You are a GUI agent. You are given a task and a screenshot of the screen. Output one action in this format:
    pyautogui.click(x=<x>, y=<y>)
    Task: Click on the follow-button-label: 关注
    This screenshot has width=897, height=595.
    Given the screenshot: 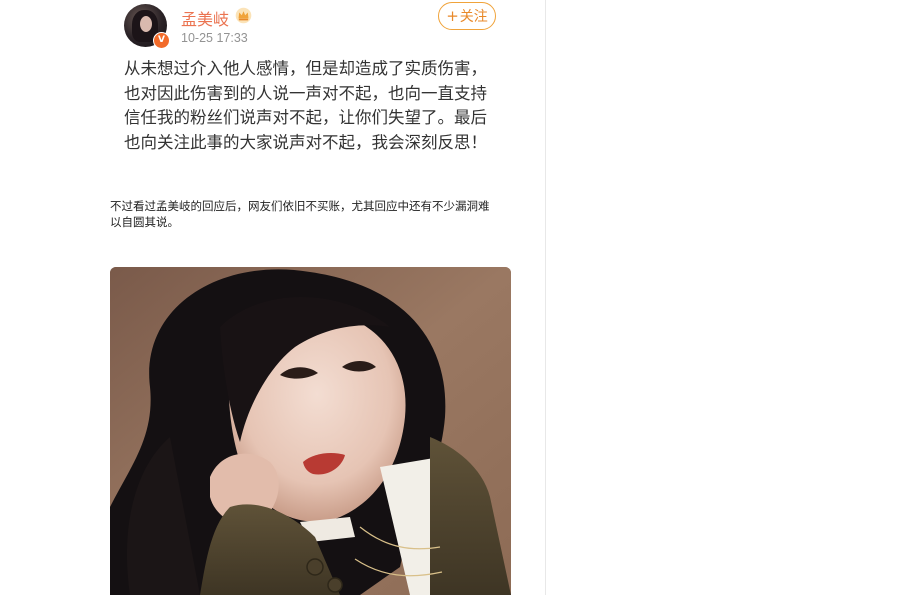 What is the action you would take?
    pyautogui.click(x=473, y=17)
    